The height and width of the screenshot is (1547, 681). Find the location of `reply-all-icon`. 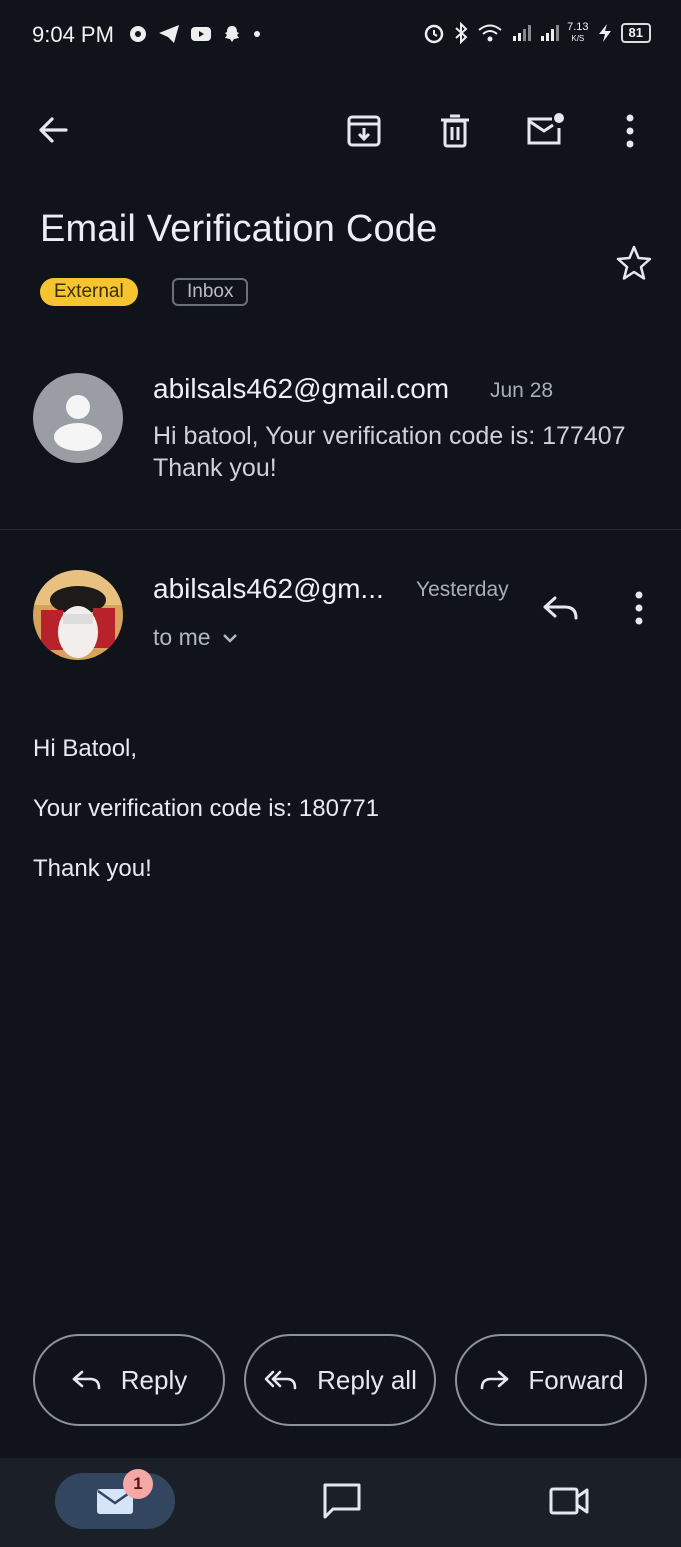

reply-all-icon is located at coordinates (280, 1380).